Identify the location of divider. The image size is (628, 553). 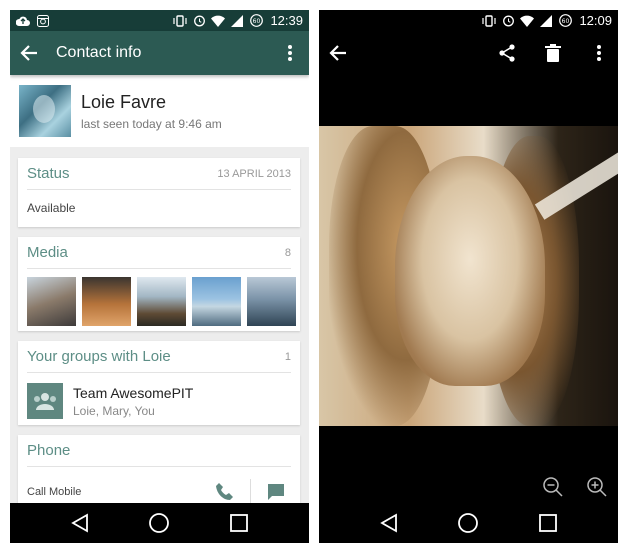
(250, 492).